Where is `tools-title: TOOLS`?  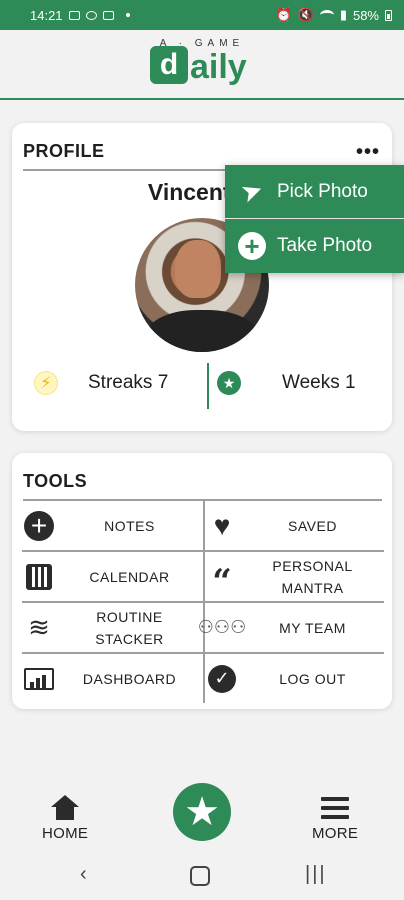 tools-title: TOOLS is located at coordinates (55, 481).